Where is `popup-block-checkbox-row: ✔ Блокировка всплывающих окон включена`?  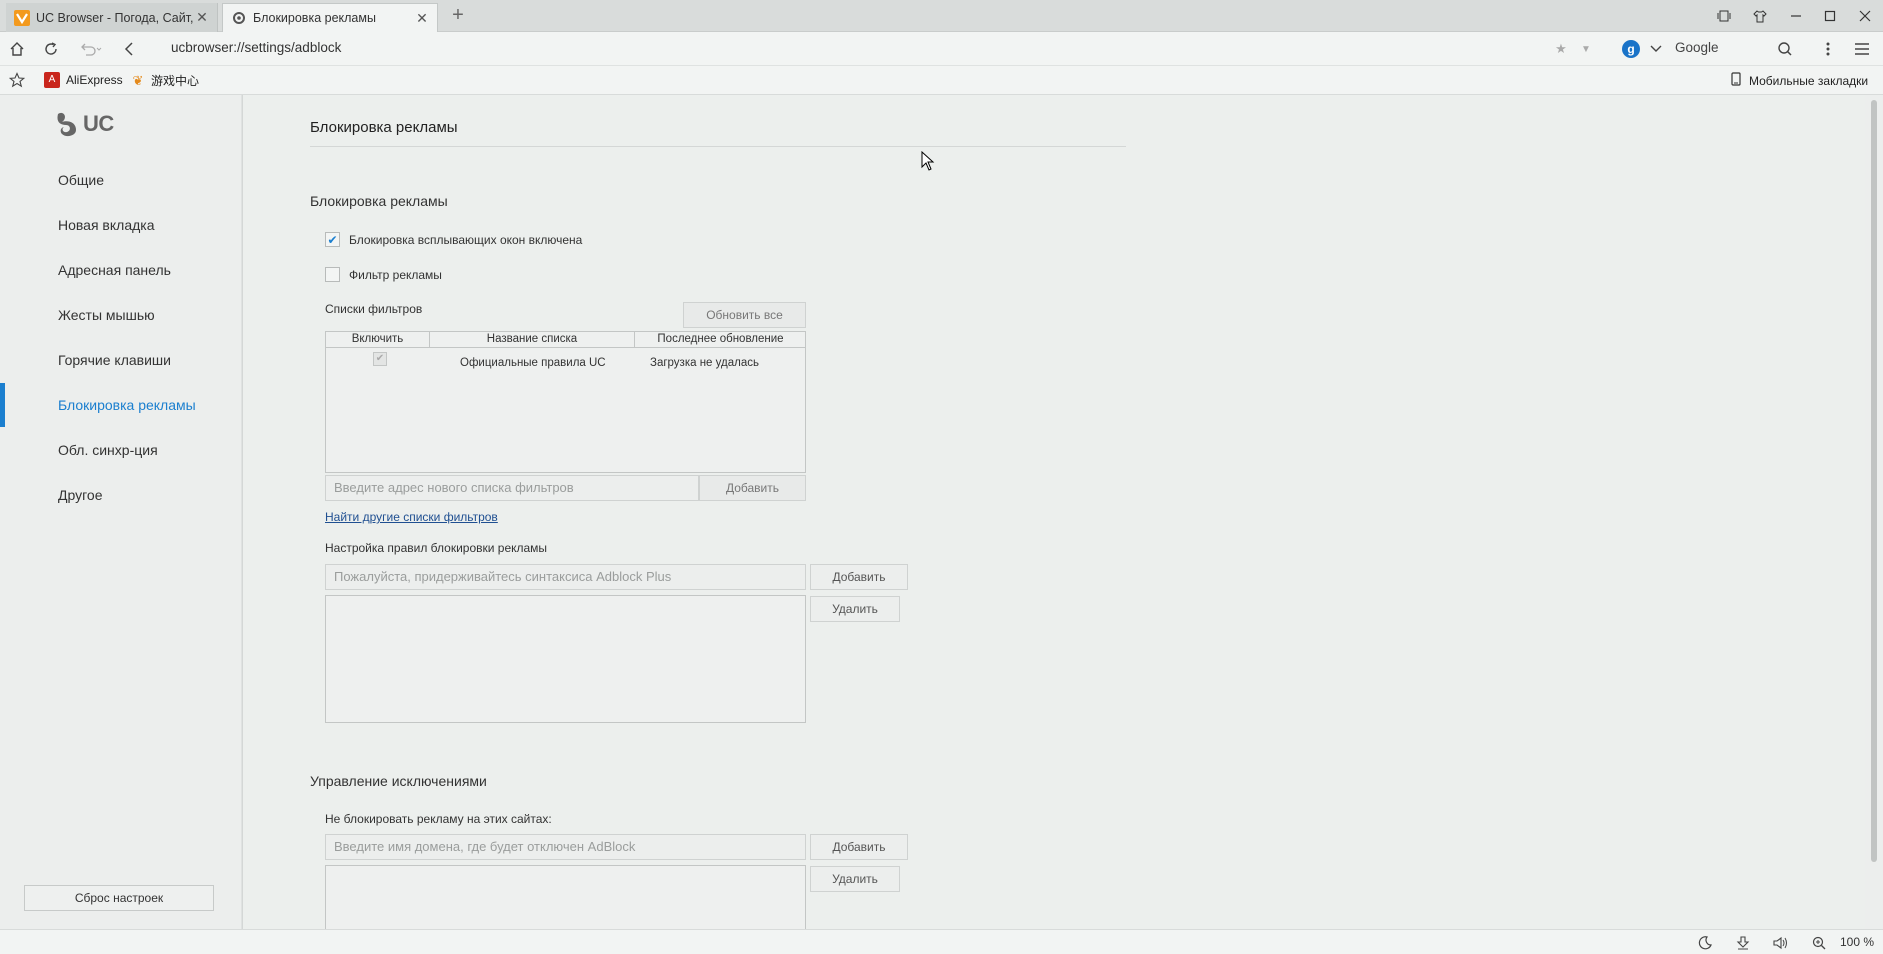
popup-block-checkbox-row: ✔ Блокировка всплывающих окон включена is located at coordinates (453, 239).